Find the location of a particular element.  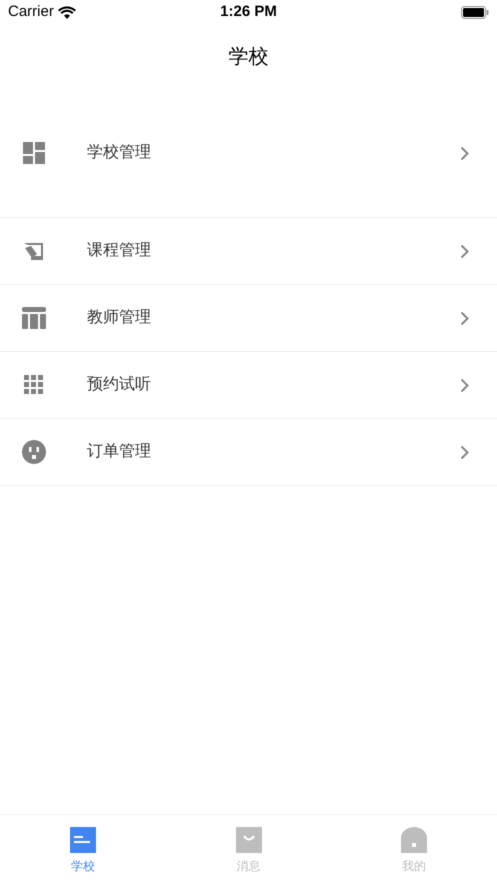

menu-label: 课程管理 is located at coordinates (119, 251).